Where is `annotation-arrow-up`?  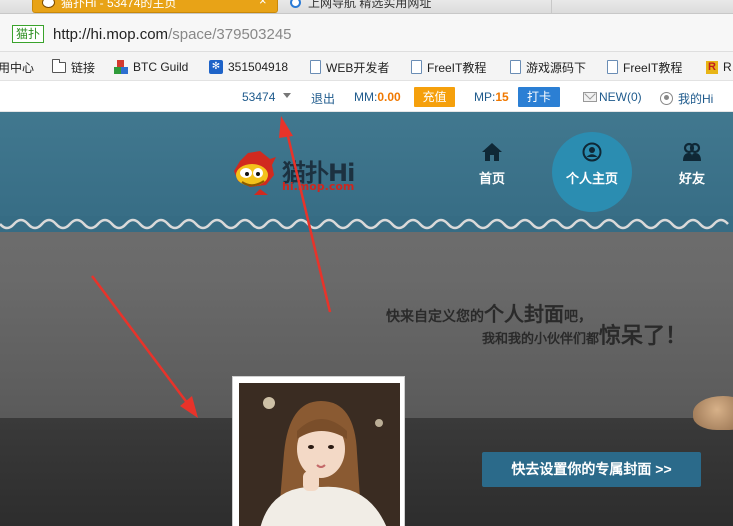 annotation-arrow-up is located at coordinates (305, 214).